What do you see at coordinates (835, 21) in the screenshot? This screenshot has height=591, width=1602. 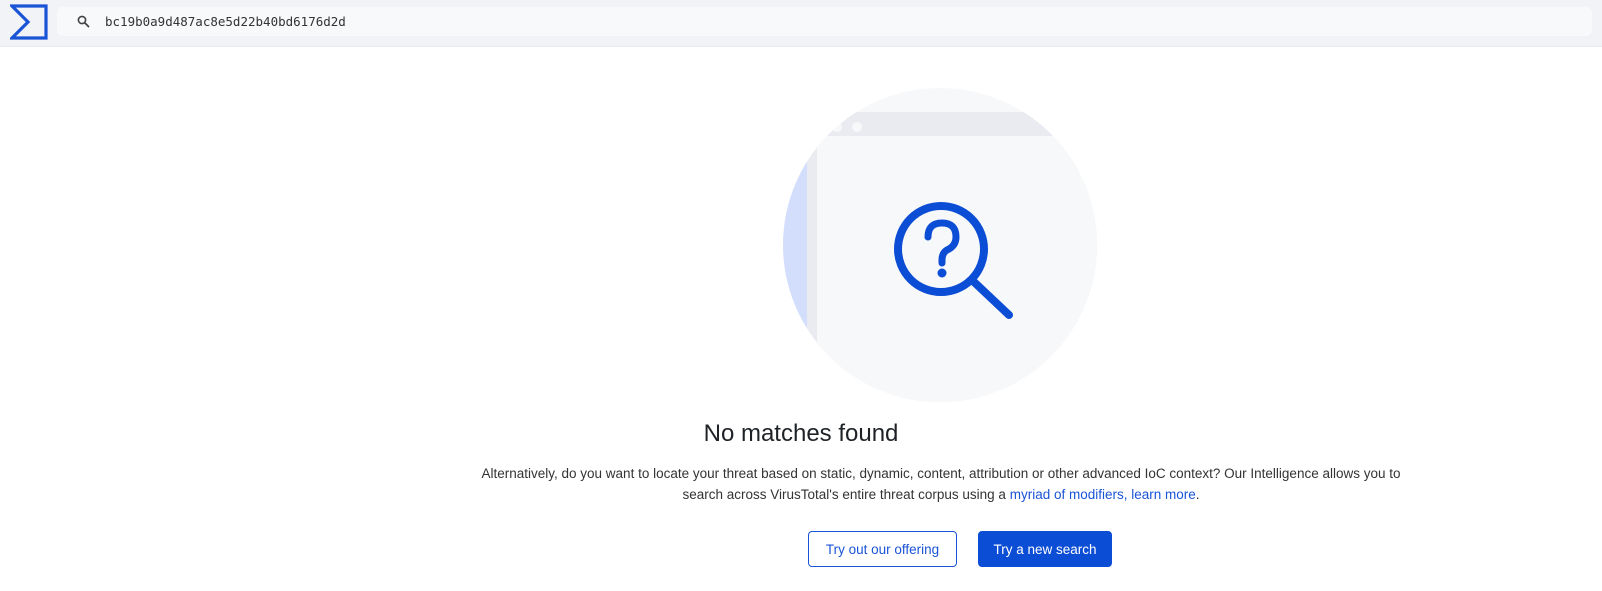 I see `search-input` at bounding box center [835, 21].